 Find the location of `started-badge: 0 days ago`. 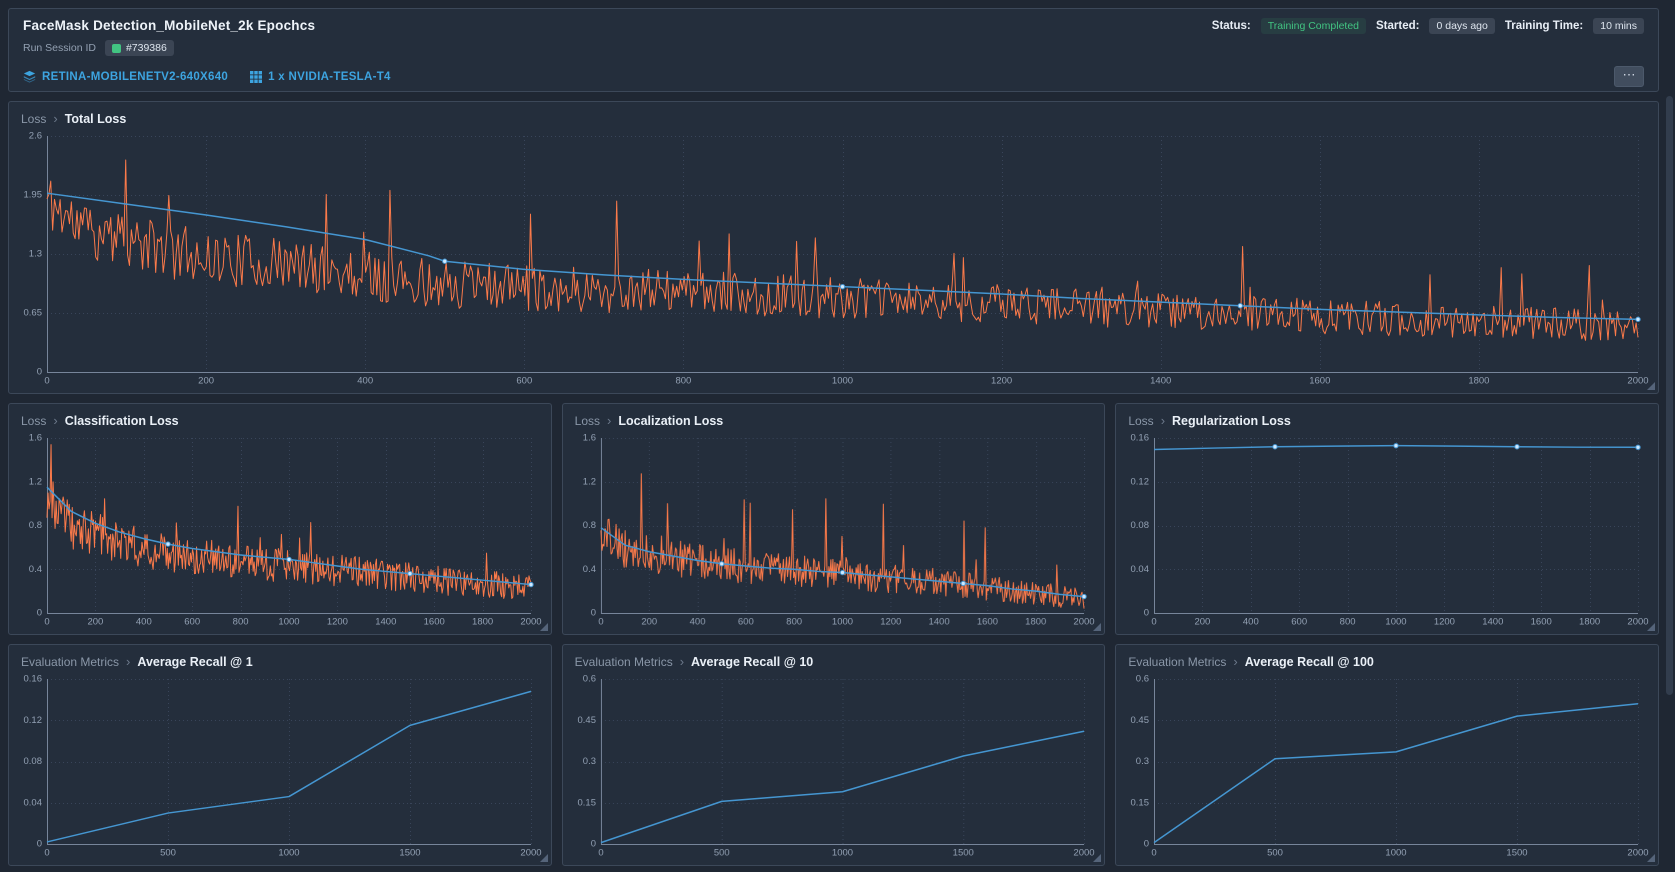

started-badge: 0 days ago is located at coordinates (1462, 26).